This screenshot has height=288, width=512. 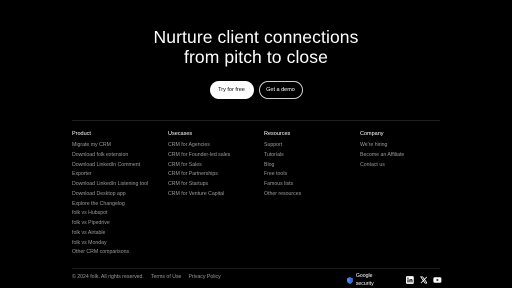 I want to click on footer-link: CRM for Sales, so click(x=213, y=166).